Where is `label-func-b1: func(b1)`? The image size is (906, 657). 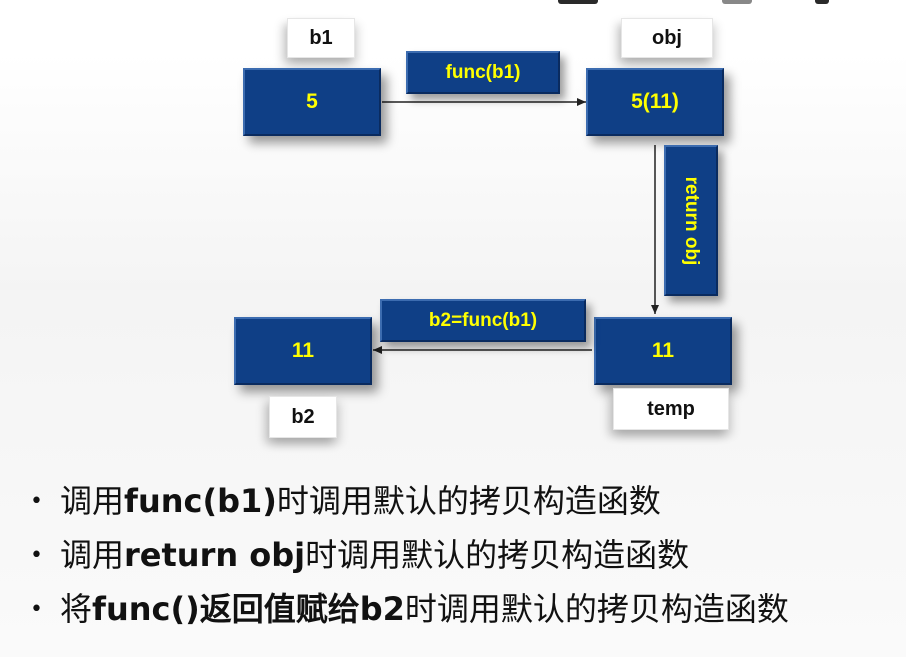 label-func-b1: func(b1) is located at coordinates (483, 72).